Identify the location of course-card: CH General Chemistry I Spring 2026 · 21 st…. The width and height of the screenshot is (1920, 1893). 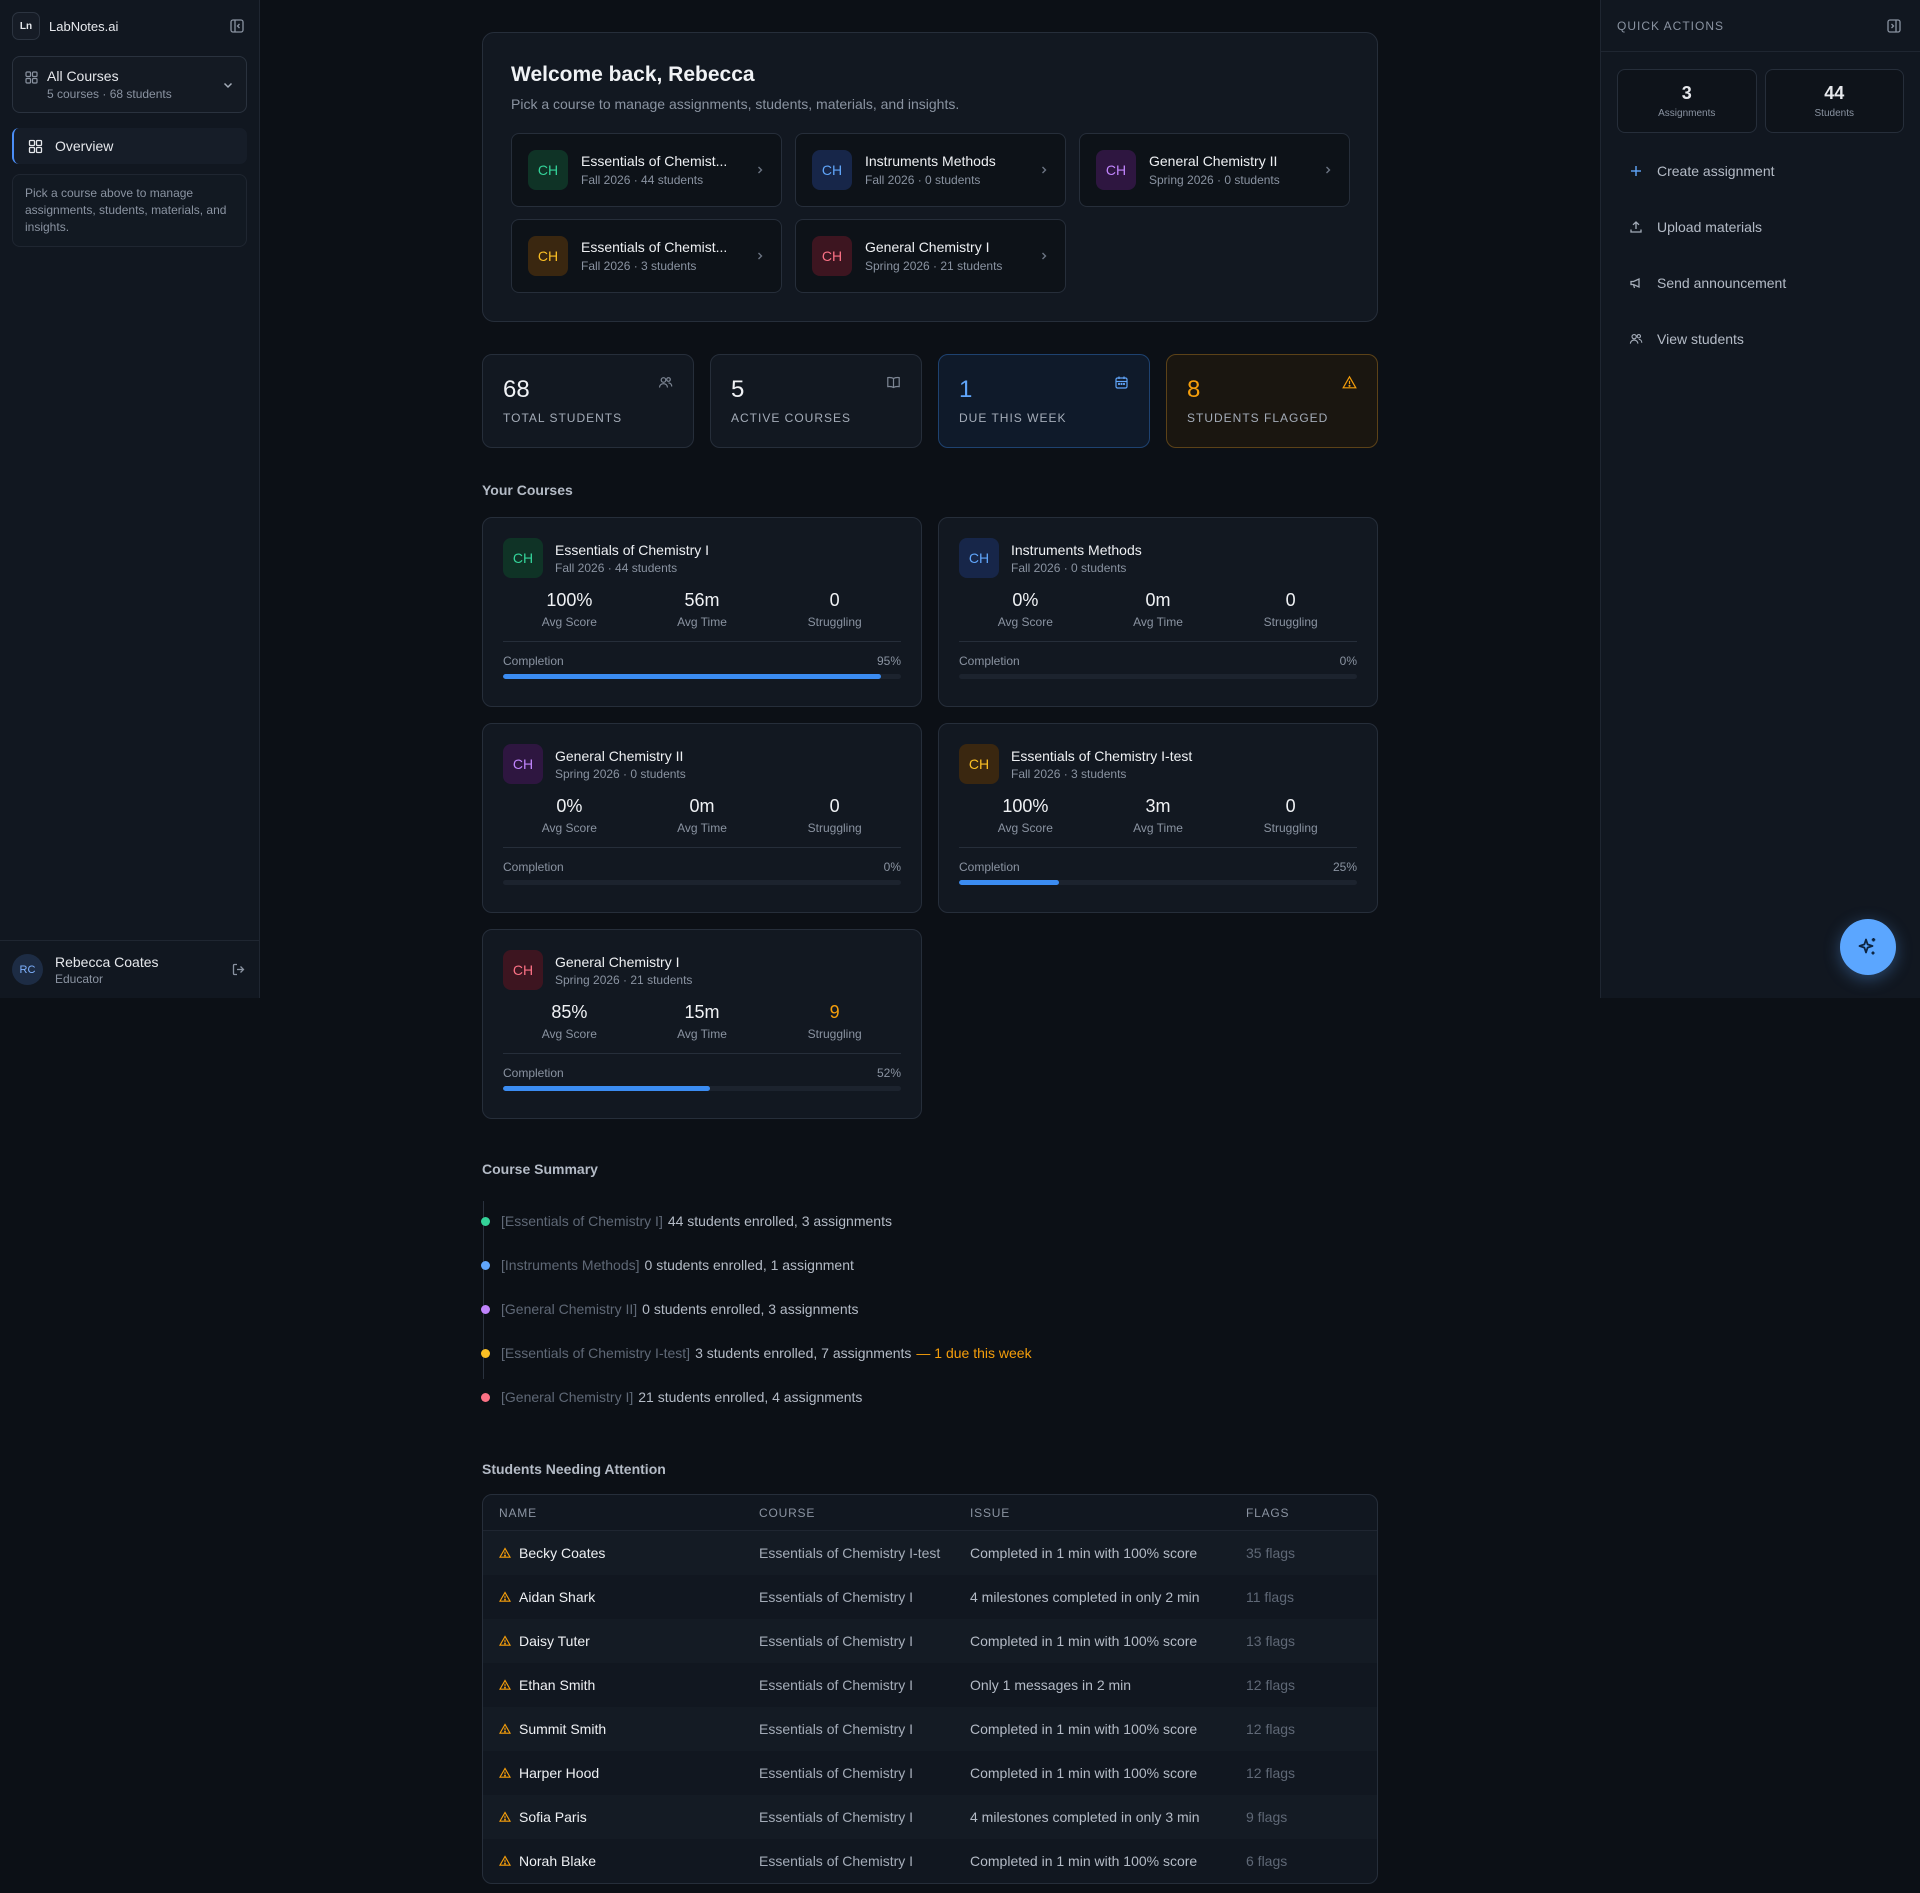
(702, 1024).